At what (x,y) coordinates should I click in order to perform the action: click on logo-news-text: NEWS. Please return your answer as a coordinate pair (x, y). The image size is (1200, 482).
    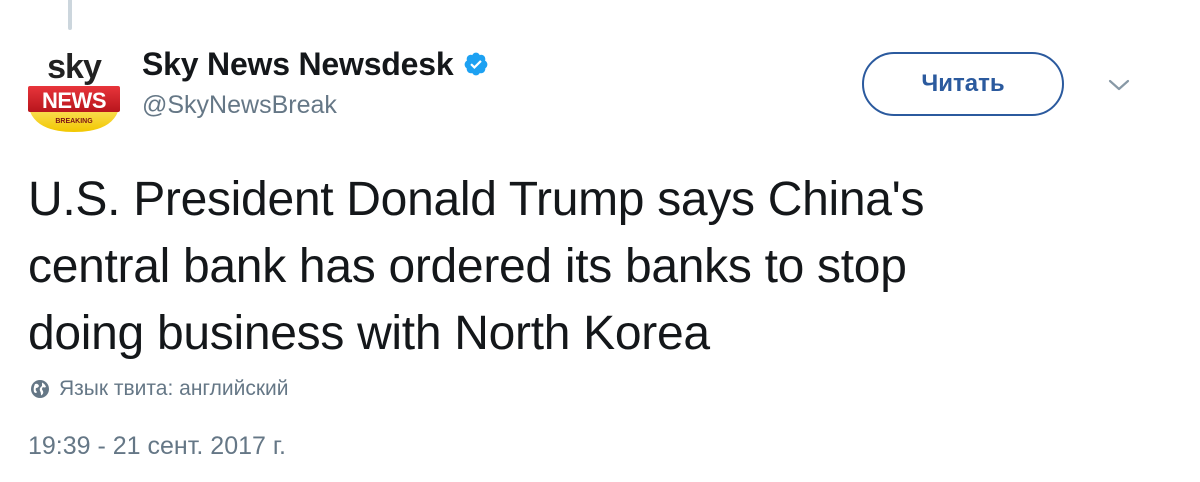
    Looking at the image, I should click on (74, 100).